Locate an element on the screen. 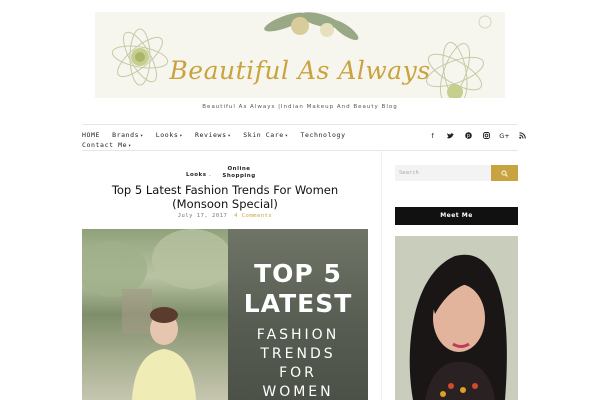  comments-link: 4 Comments is located at coordinates (253, 216).